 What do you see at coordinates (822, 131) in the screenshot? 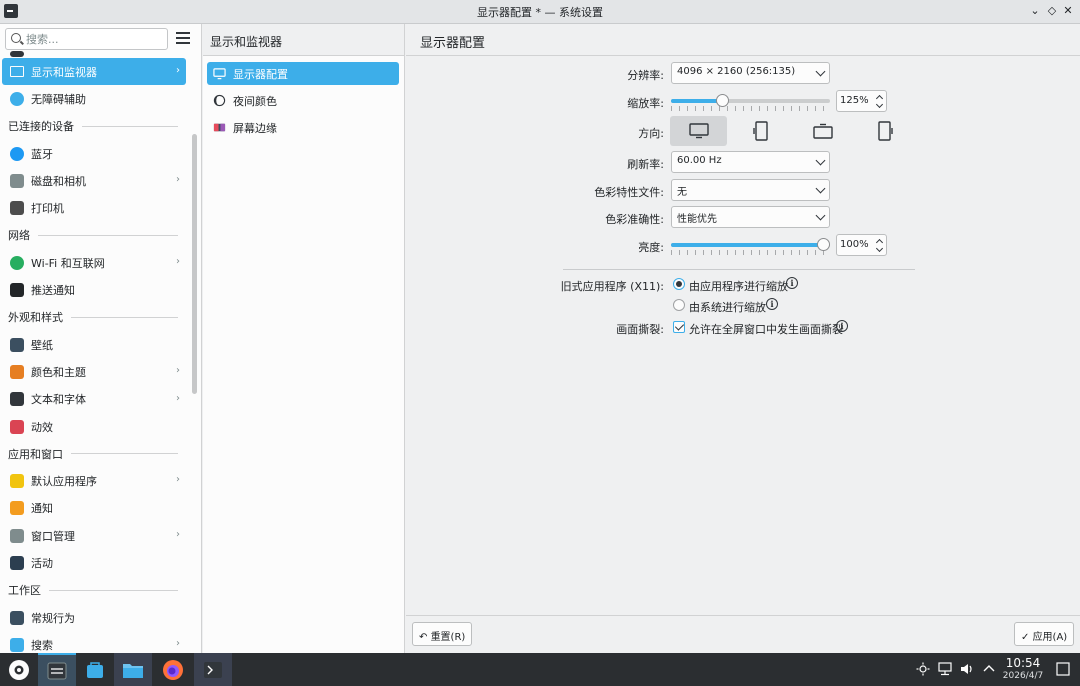
I see `orientation-flipped-button` at bounding box center [822, 131].